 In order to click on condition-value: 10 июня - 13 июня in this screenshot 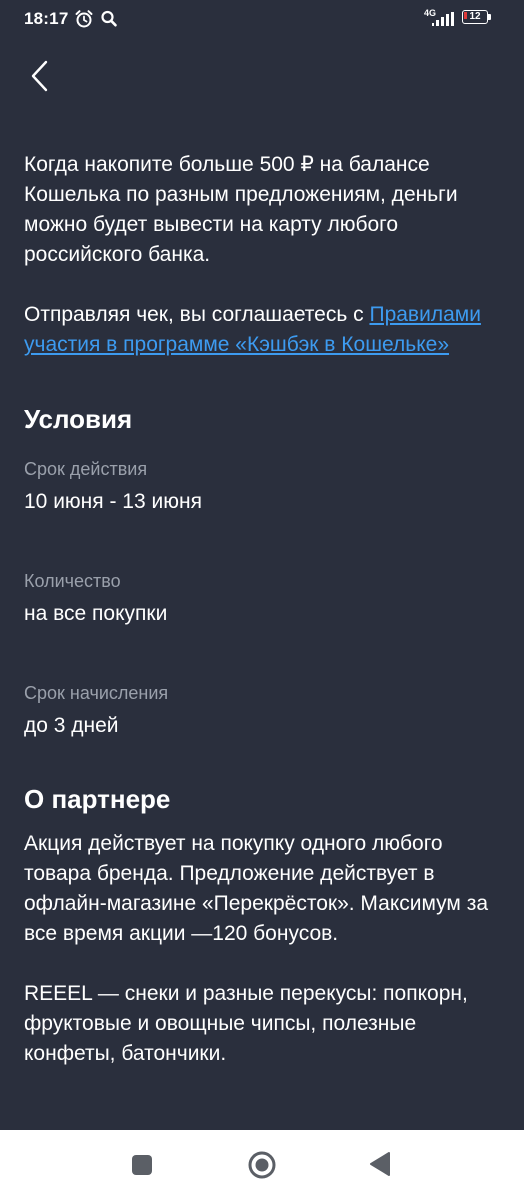, I will do `click(113, 501)`.